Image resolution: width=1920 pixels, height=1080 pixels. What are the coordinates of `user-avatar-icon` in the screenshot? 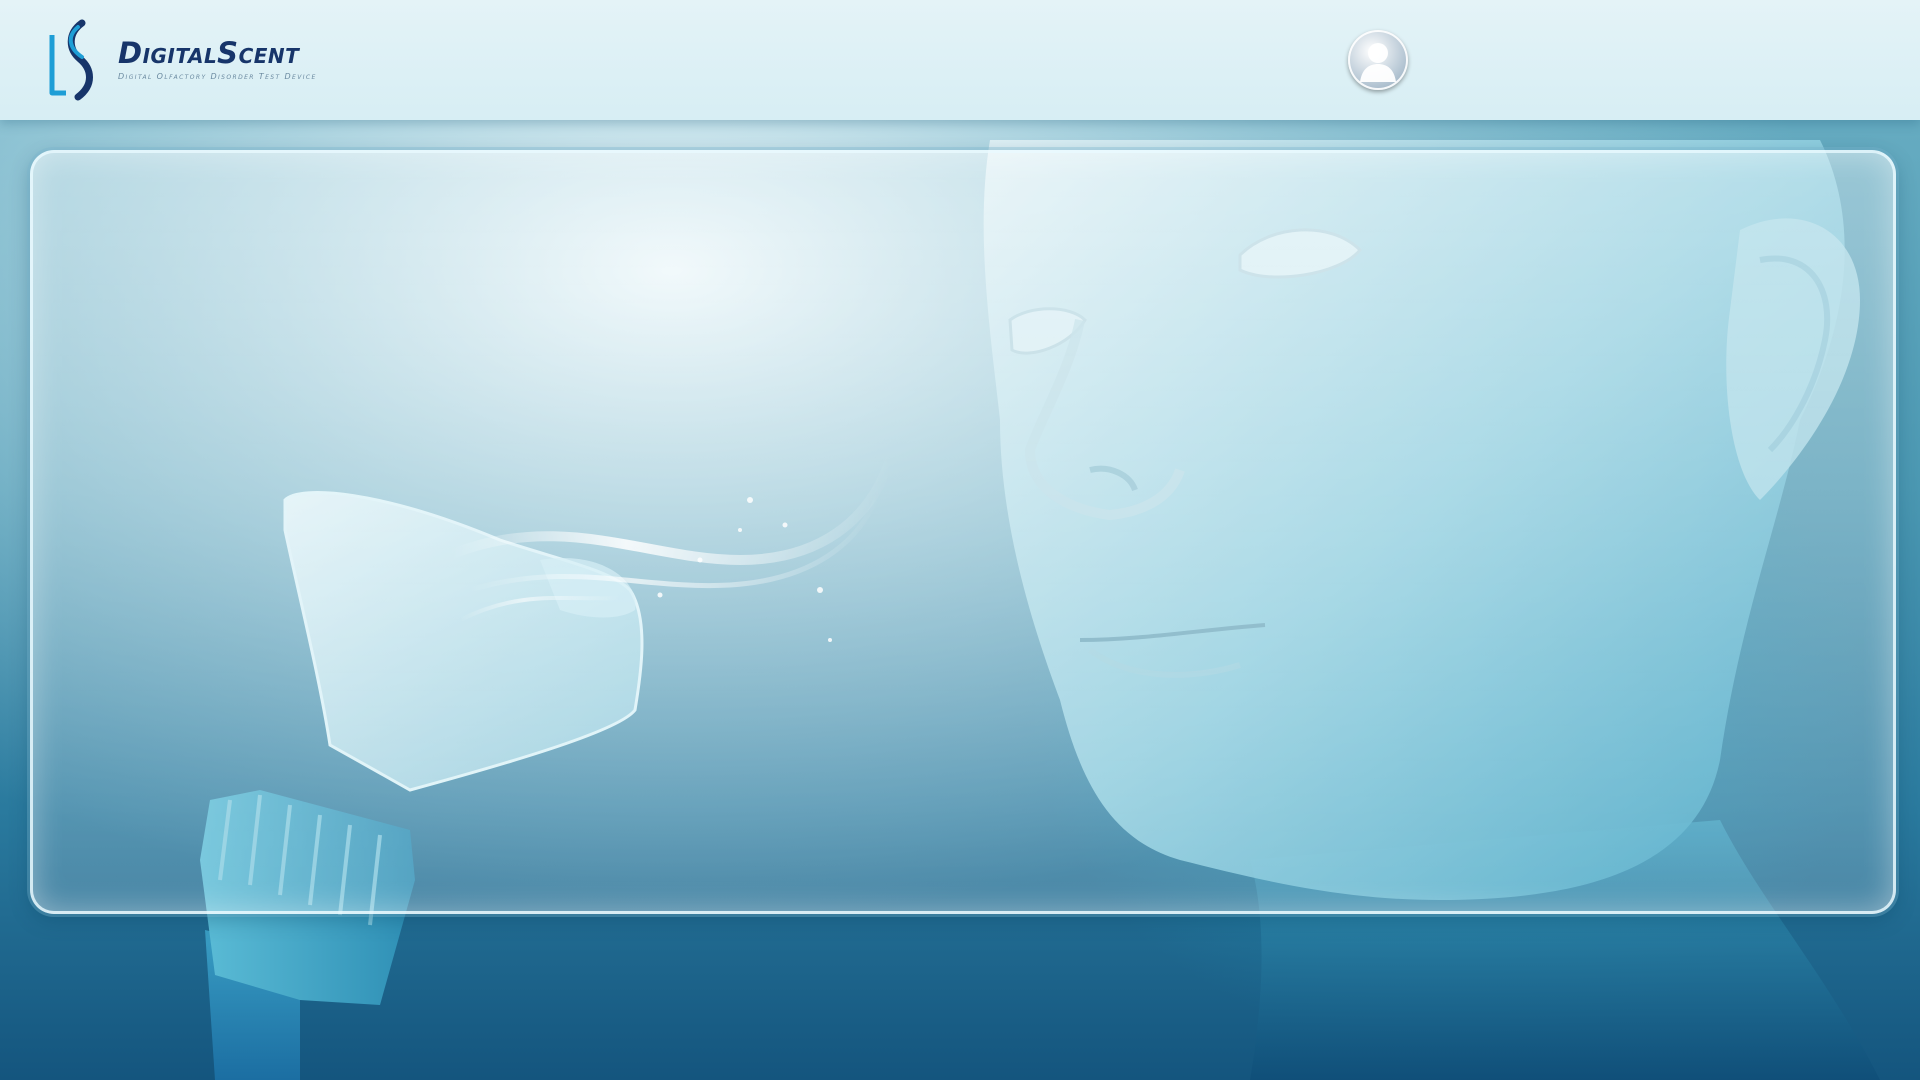 It's located at (1378, 62).